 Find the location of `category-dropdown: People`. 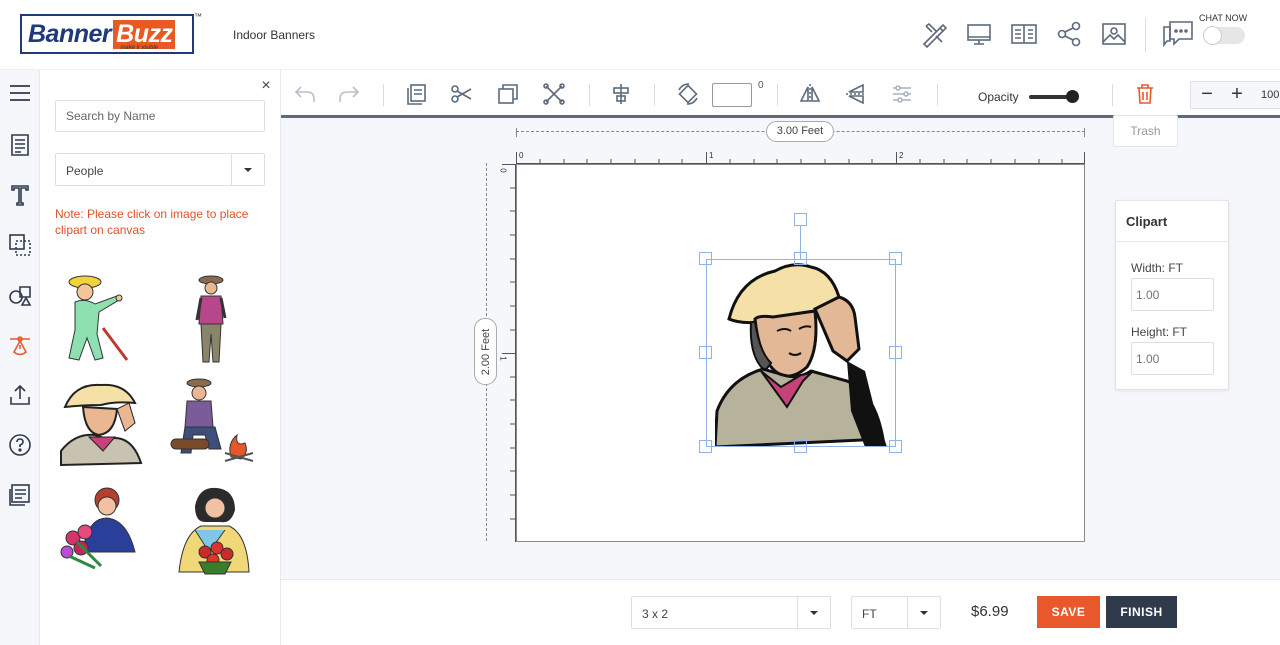

category-dropdown: People is located at coordinates (160, 169).